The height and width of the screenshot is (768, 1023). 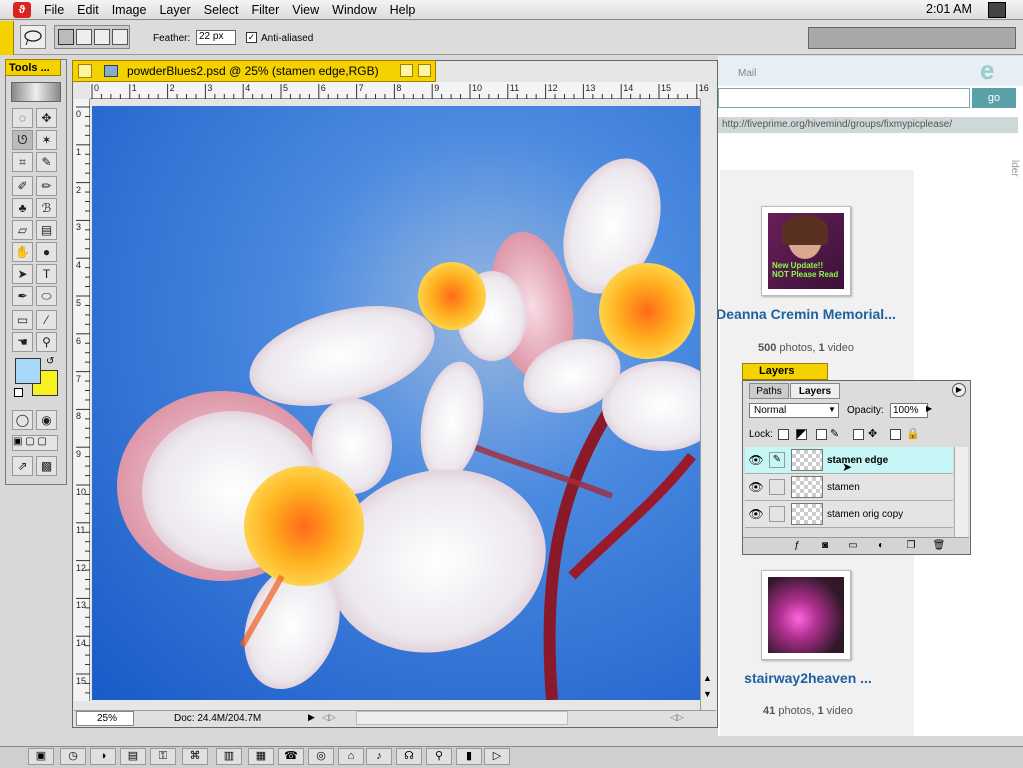 What do you see at coordinates (22, 342) in the screenshot?
I see `hand-tool-icon: ☚` at bounding box center [22, 342].